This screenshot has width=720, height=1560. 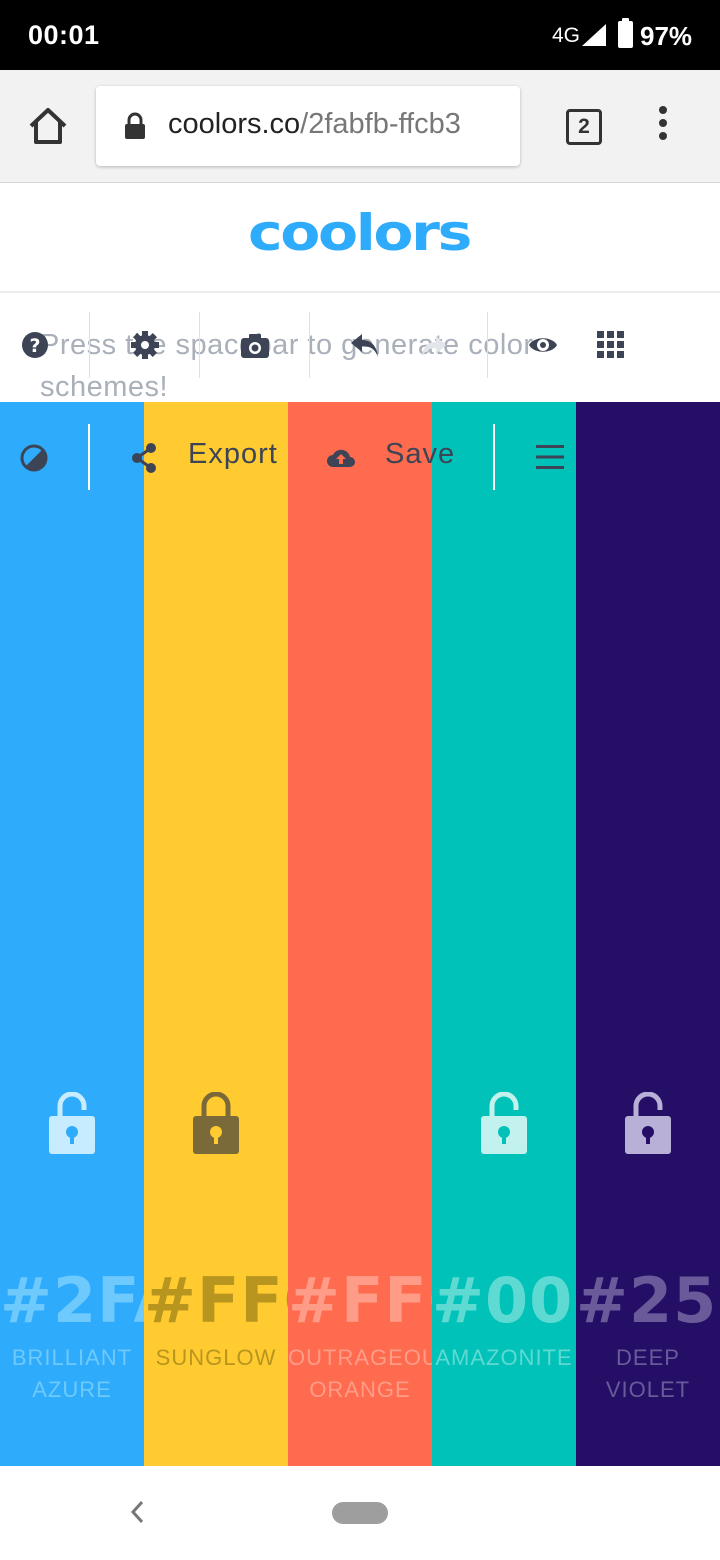 I want to click on camera-icon, so click(x=255, y=345).